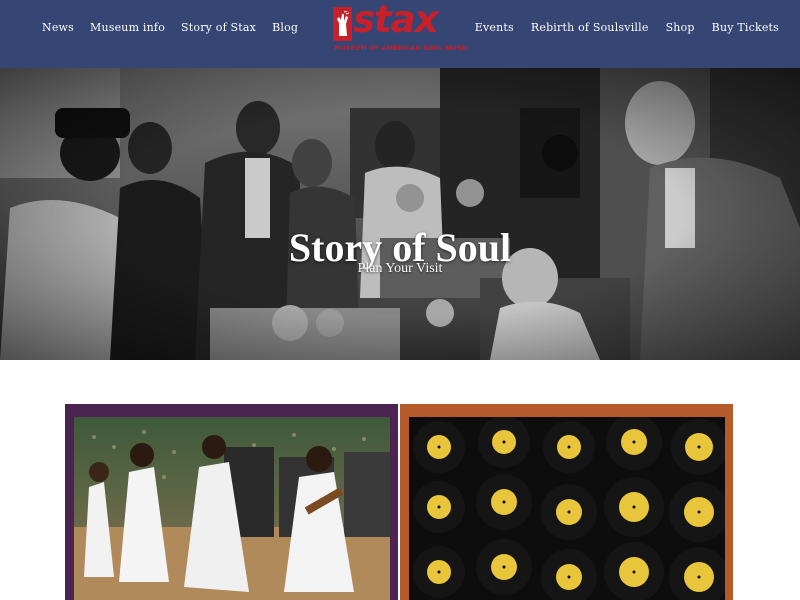 This screenshot has width=800, height=600. Describe the element at coordinates (342, 24) in the screenshot. I see `finger-snap-logo-icon` at that location.